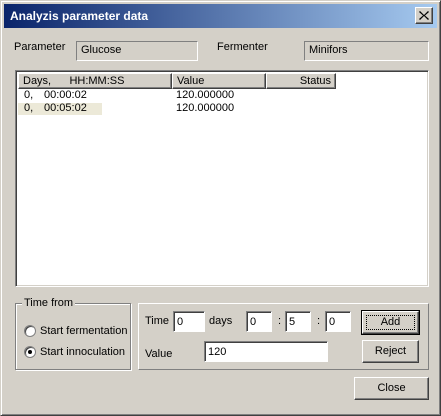 Image resolution: width=441 pixels, height=416 pixels. What do you see at coordinates (65, 95) in the screenshot?
I see `row-time: 00:00:02` at bounding box center [65, 95].